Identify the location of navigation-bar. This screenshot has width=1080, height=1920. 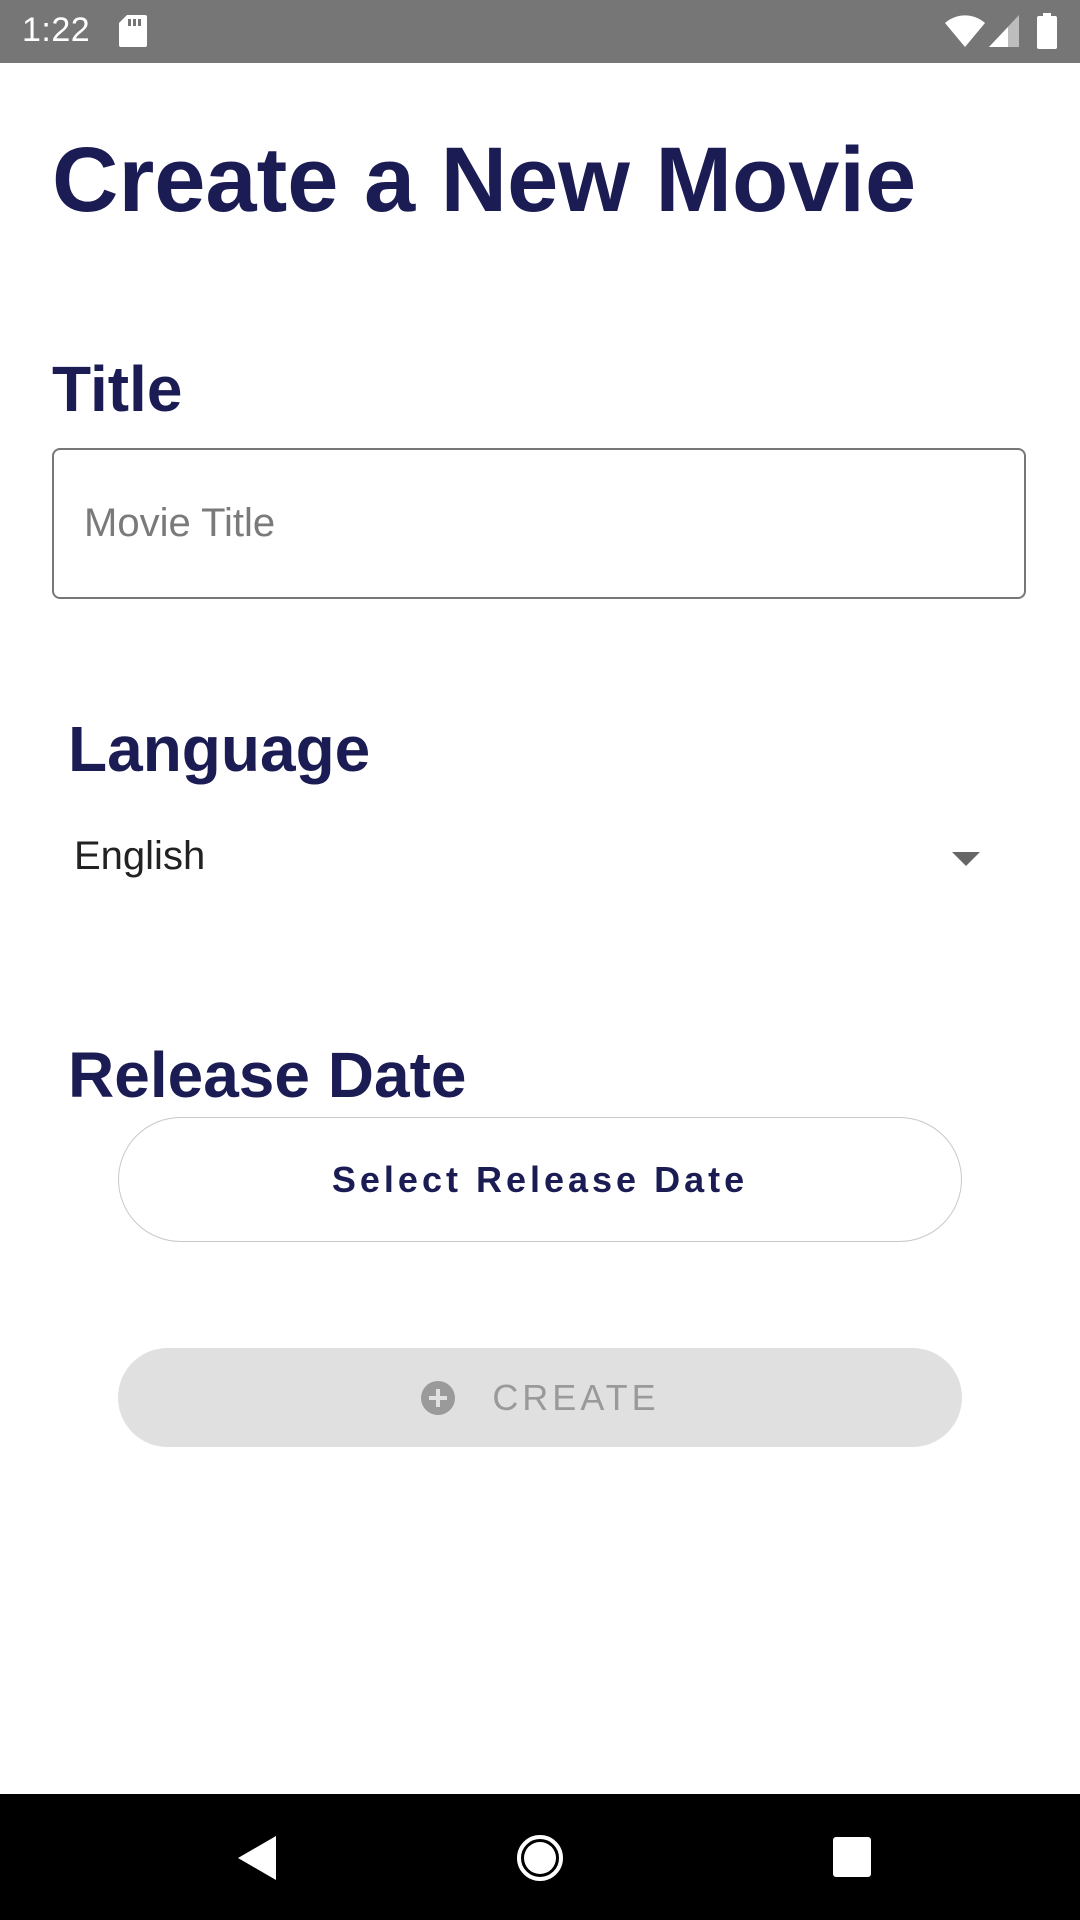
(540, 1857).